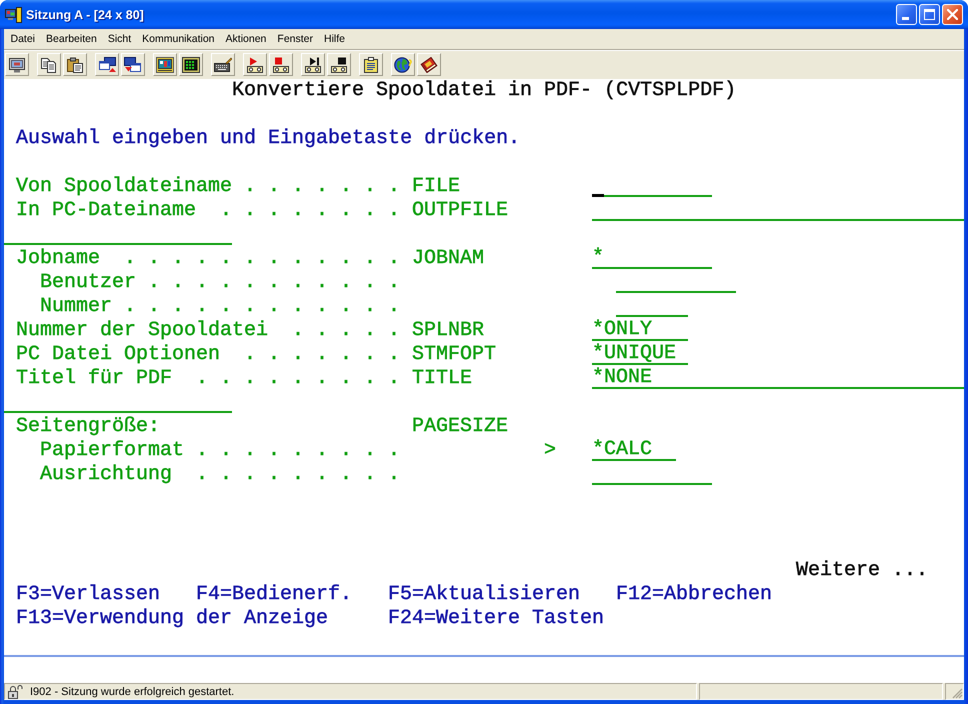 Image resolution: width=968 pixels, height=704 pixels. Describe the element at coordinates (448, 259) in the screenshot. I see `parameter-keyword: JOBNAM` at that location.